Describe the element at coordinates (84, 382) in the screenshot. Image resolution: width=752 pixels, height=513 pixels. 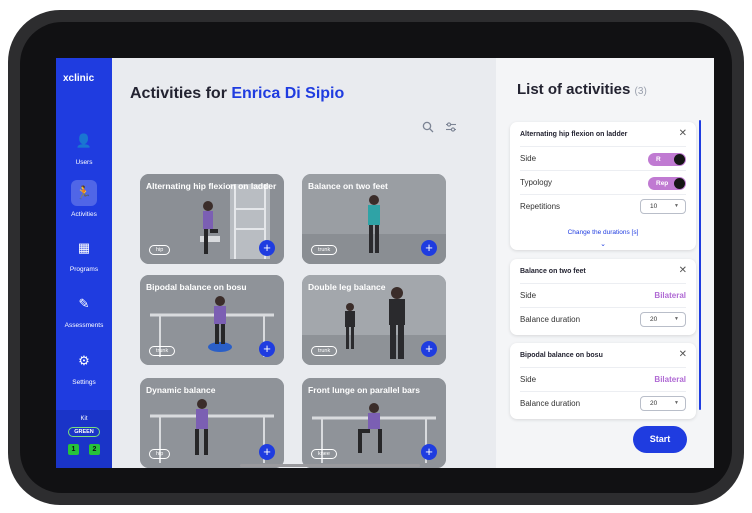
I see `nav-label: Settings` at that location.